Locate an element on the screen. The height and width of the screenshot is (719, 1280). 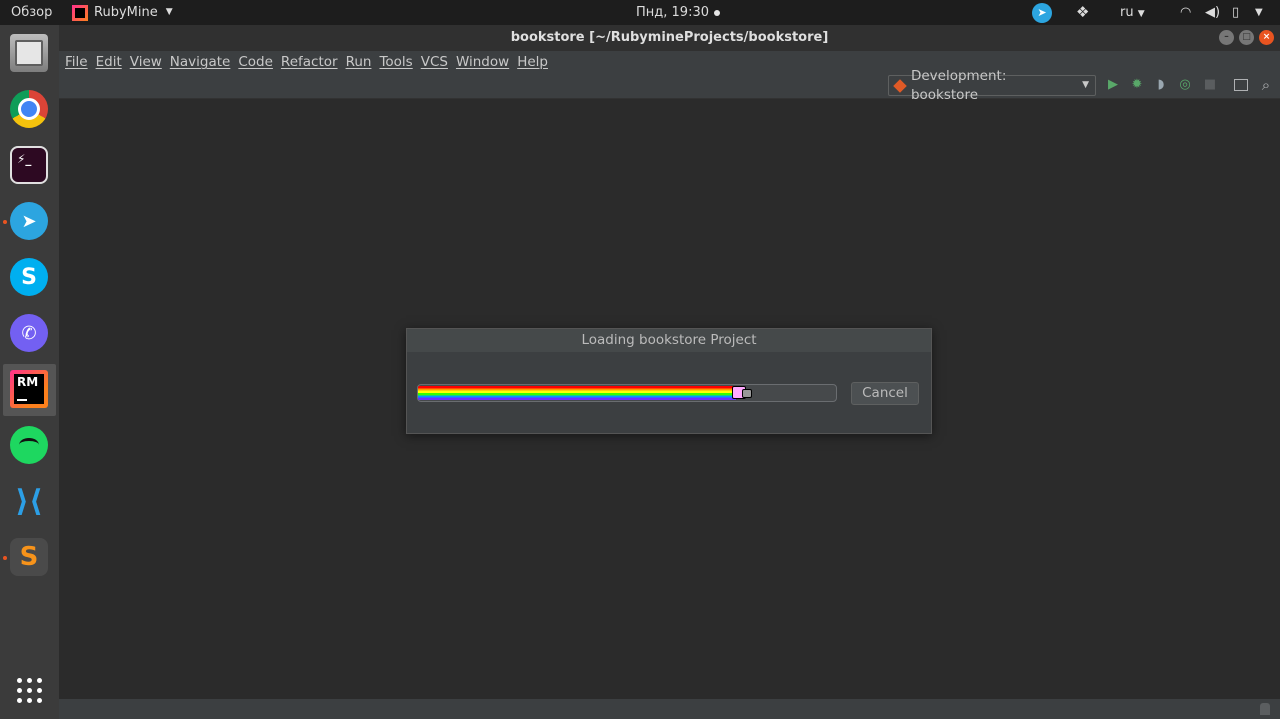
sublime-text-icon: S is located at coordinates (29, 557).